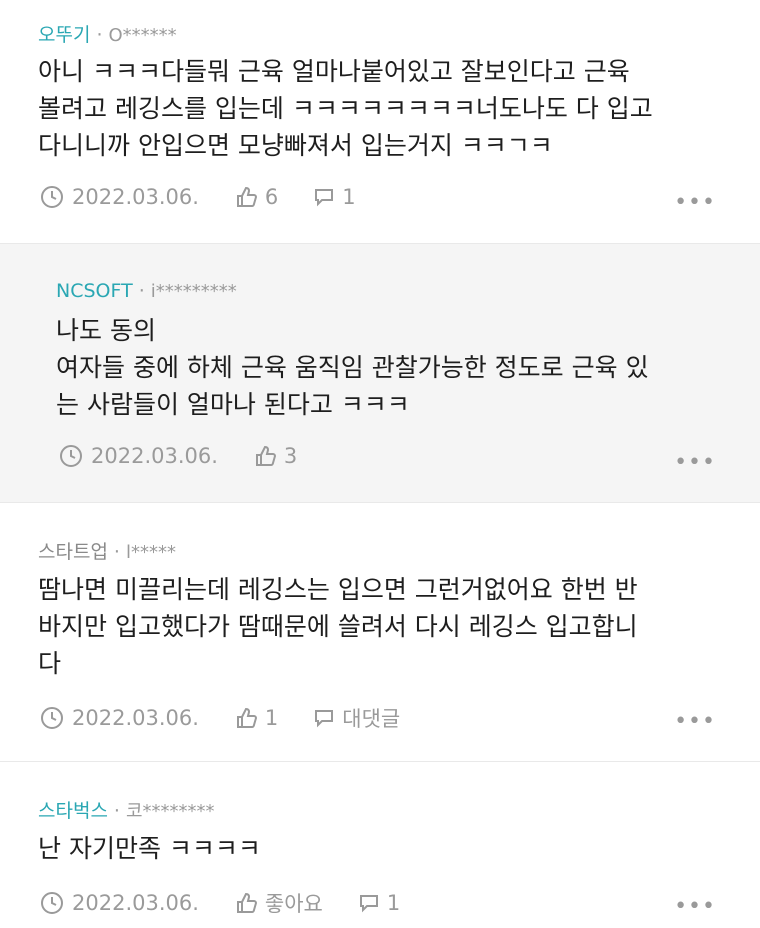 This screenshot has height=928, width=760. Describe the element at coordinates (94, 291) in the screenshot. I see `company-name: NCSOFT` at that location.